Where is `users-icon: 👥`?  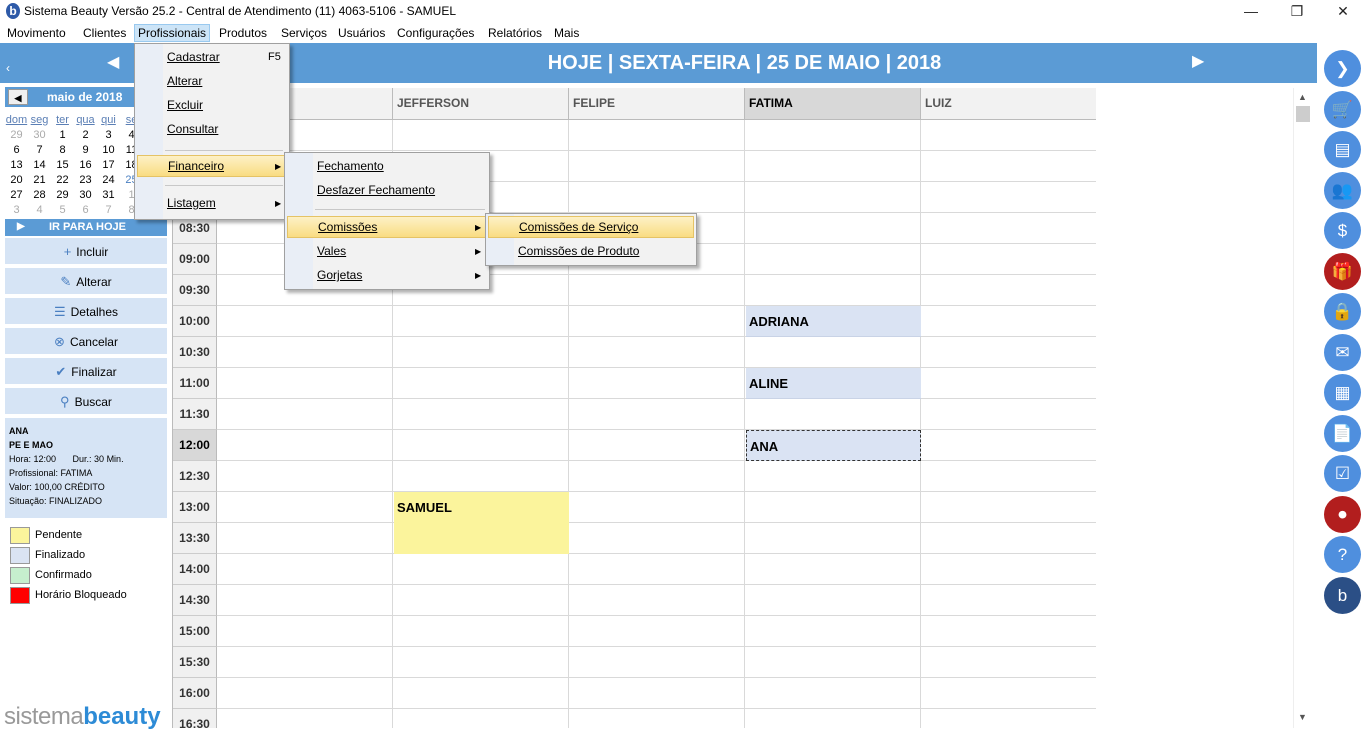 users-icon: 👥 is located at coordinates (1342, 190).